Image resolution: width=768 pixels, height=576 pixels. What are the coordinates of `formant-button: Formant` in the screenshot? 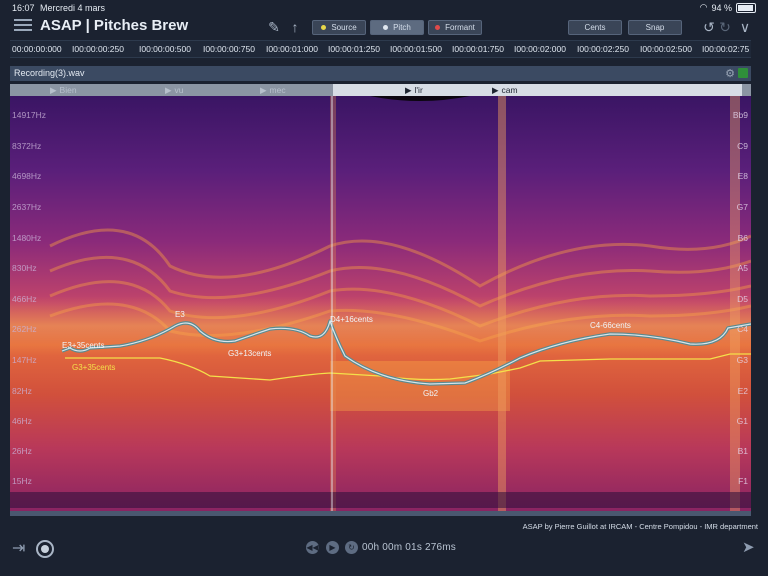 It's located at (455, 27).